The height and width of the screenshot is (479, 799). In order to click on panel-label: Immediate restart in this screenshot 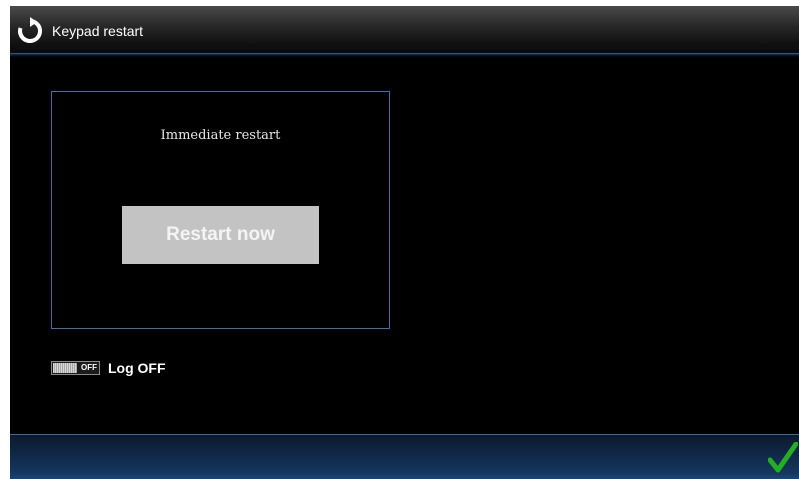, I will do `click(220, 135)`.